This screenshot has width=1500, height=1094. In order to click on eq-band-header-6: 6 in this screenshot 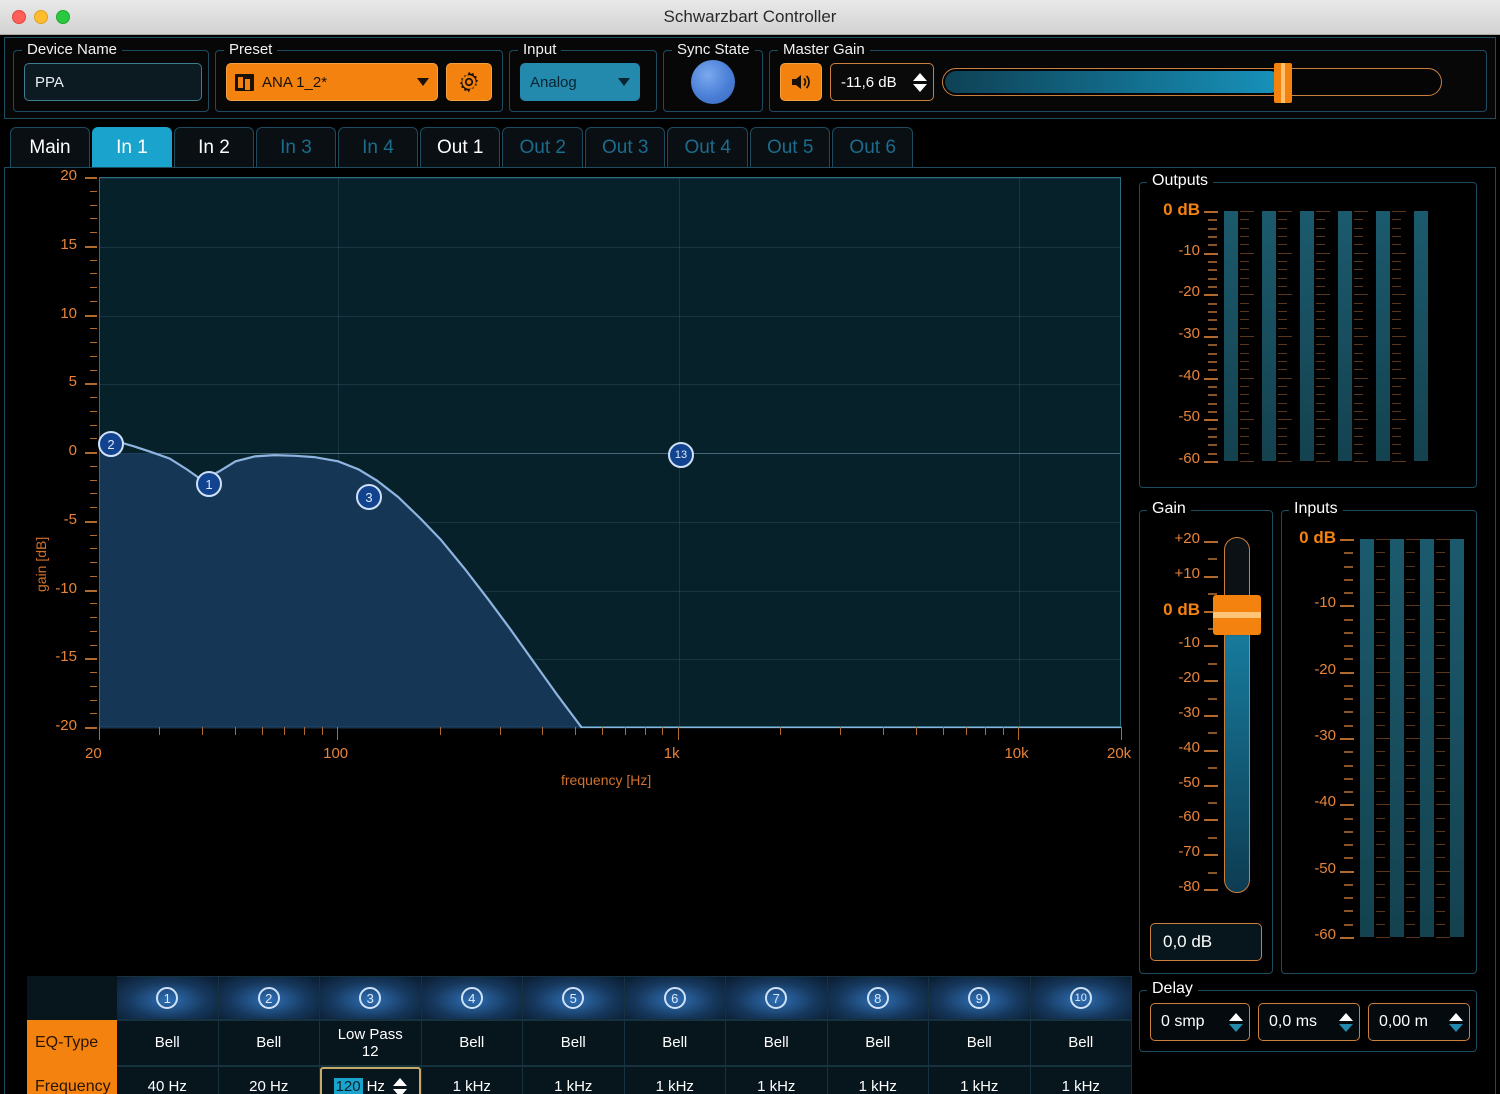, I will do `click(675, 998)`.